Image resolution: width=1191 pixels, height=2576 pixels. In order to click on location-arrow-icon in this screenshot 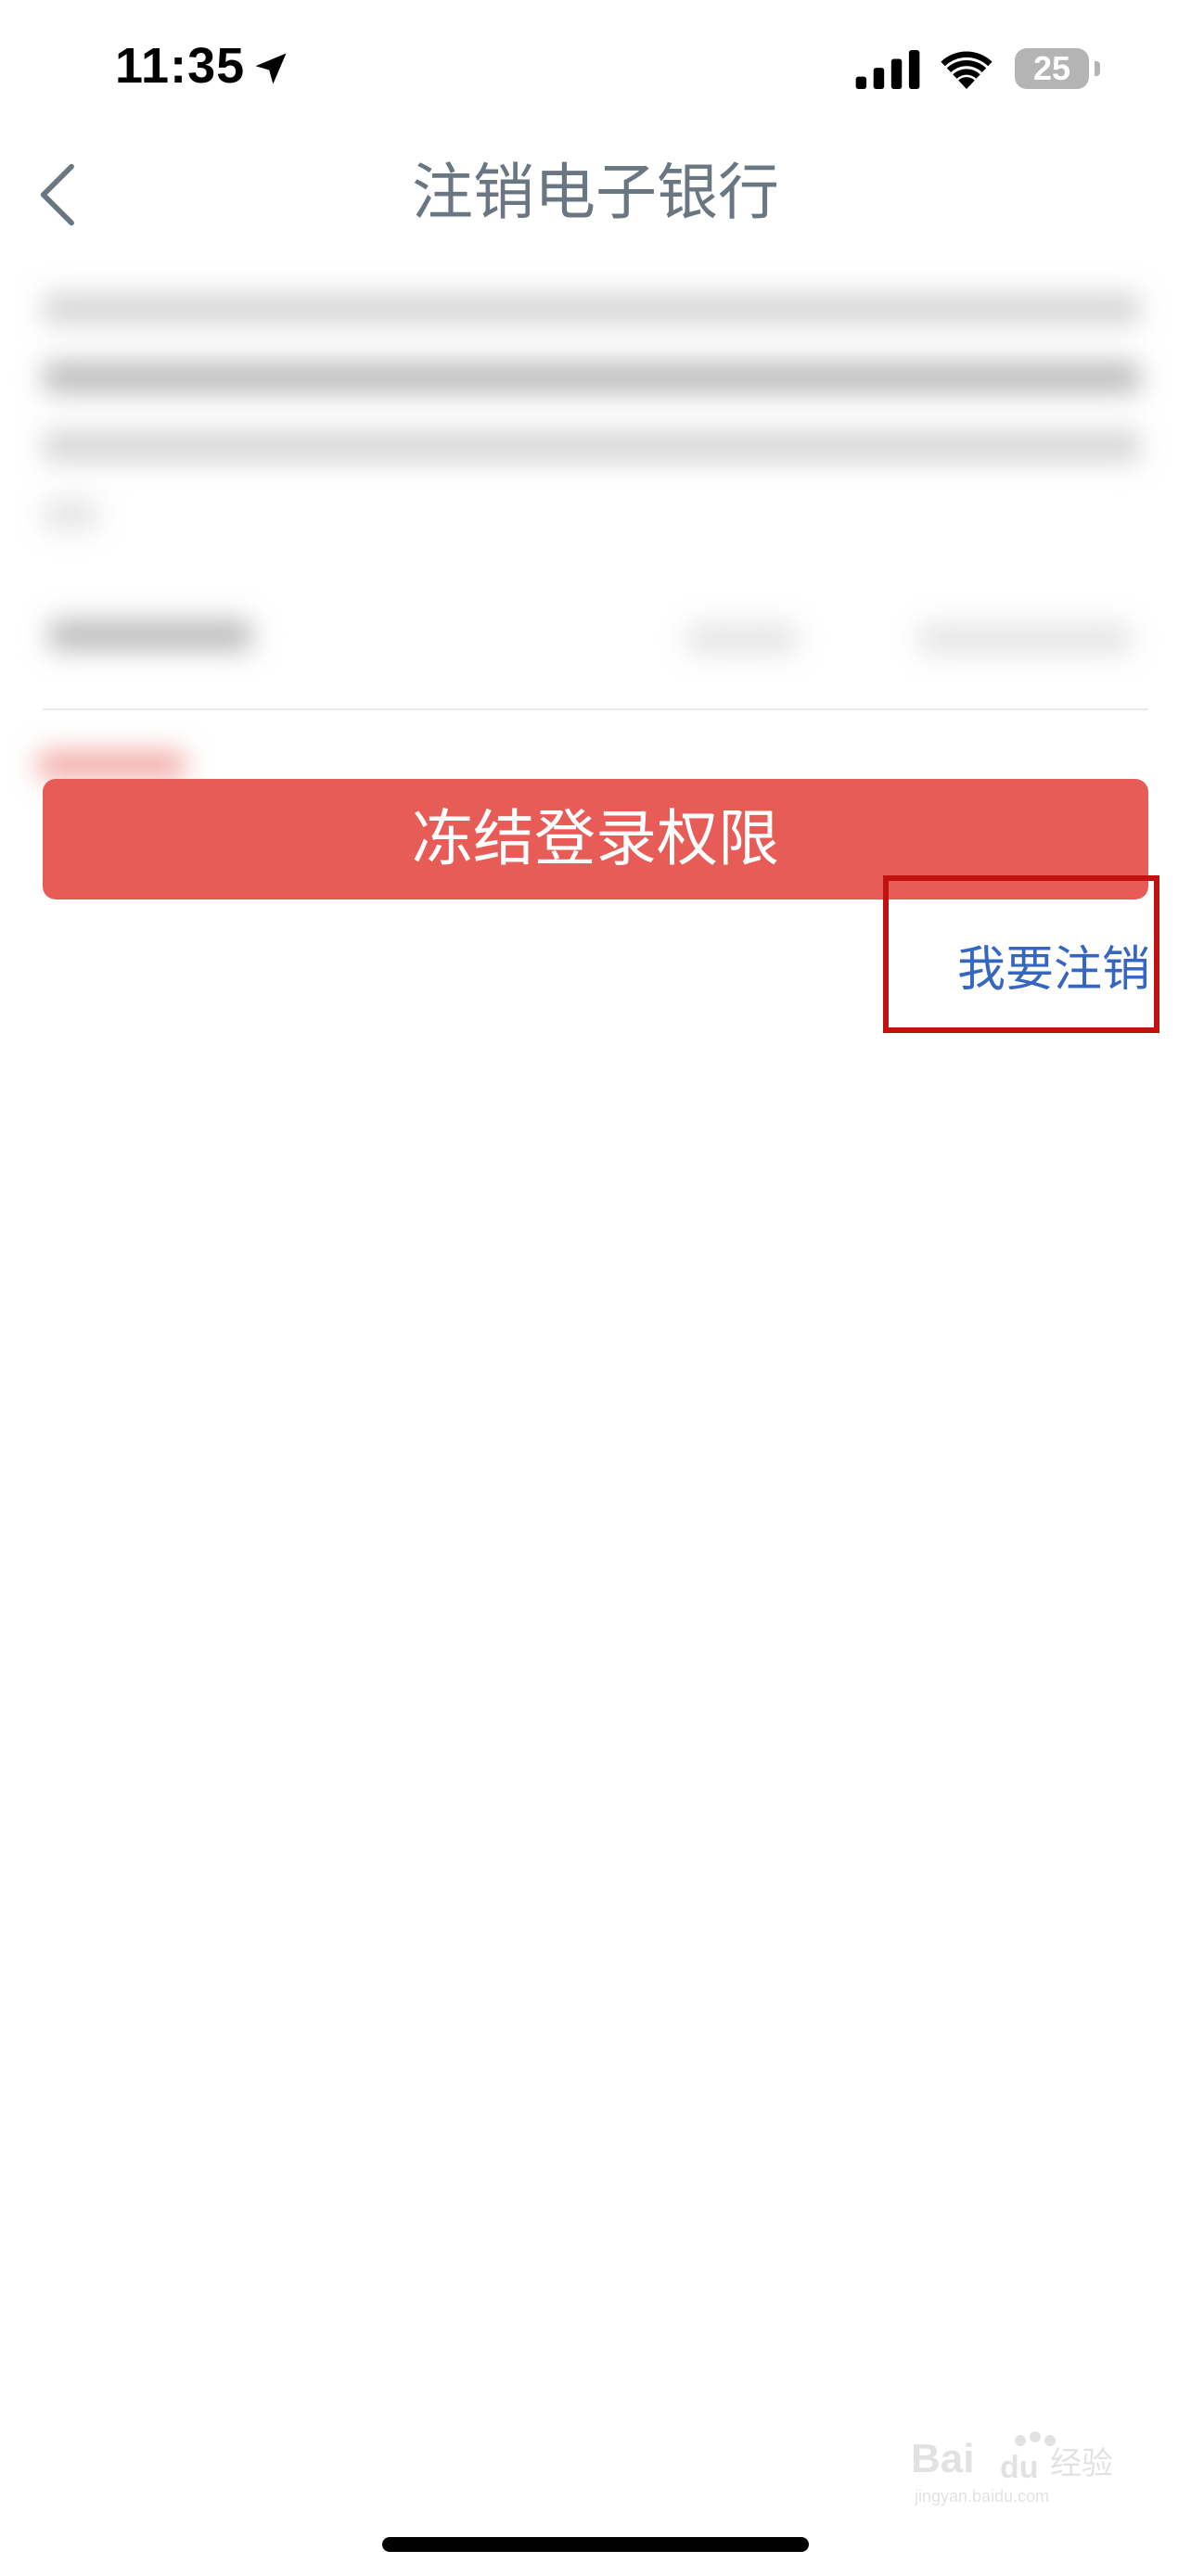, I will do `click(271, 68)`.